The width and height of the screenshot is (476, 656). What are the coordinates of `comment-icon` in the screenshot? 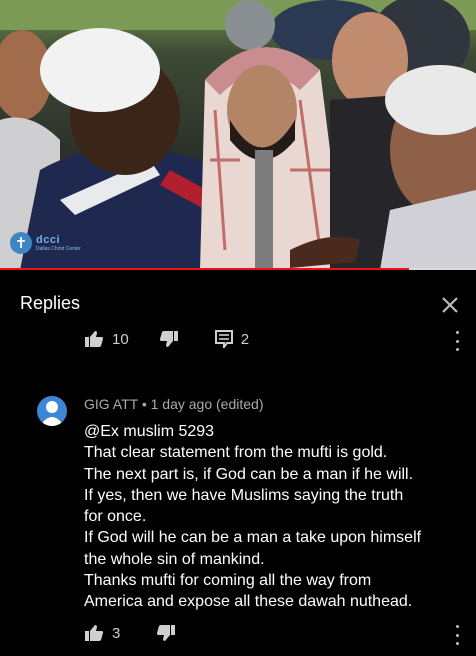 It's located at (223, 339).